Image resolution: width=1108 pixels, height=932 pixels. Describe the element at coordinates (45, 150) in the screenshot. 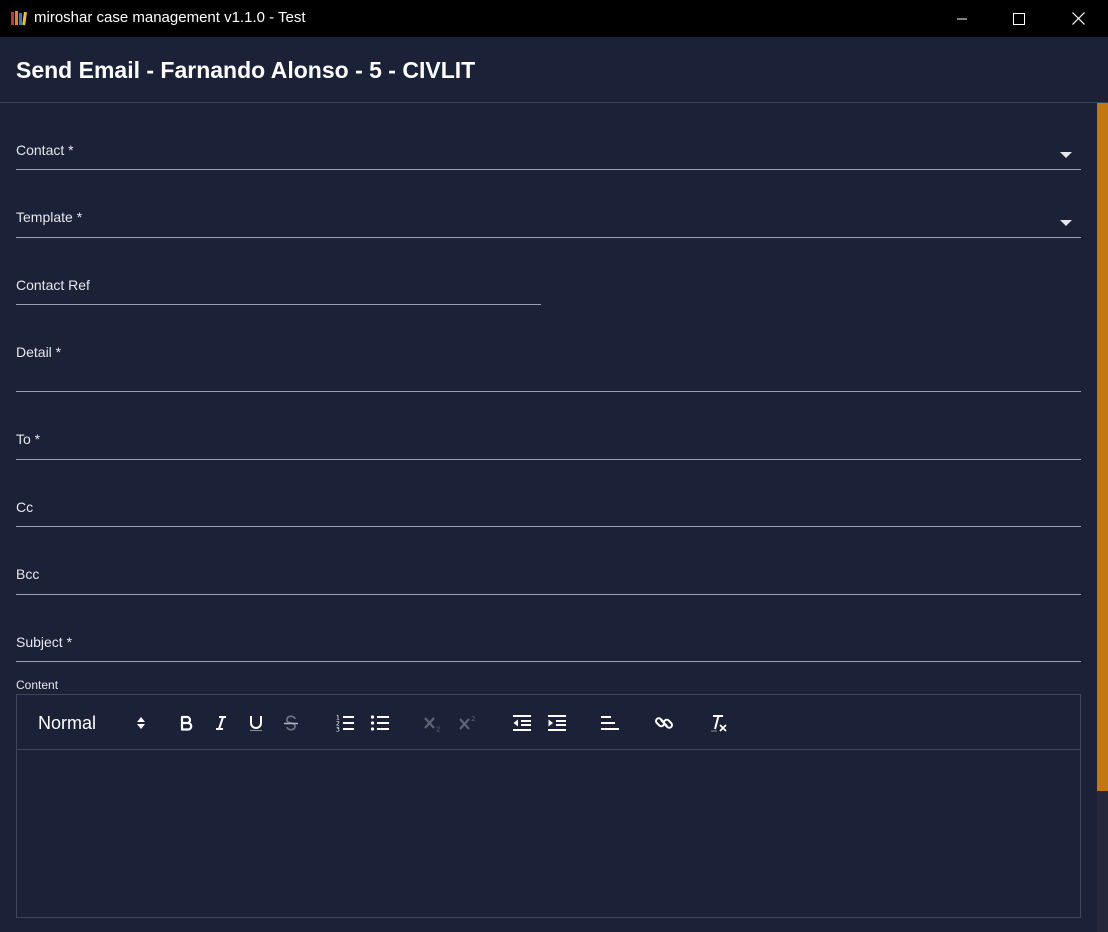

I see `contact-label: Contact *` at that location.